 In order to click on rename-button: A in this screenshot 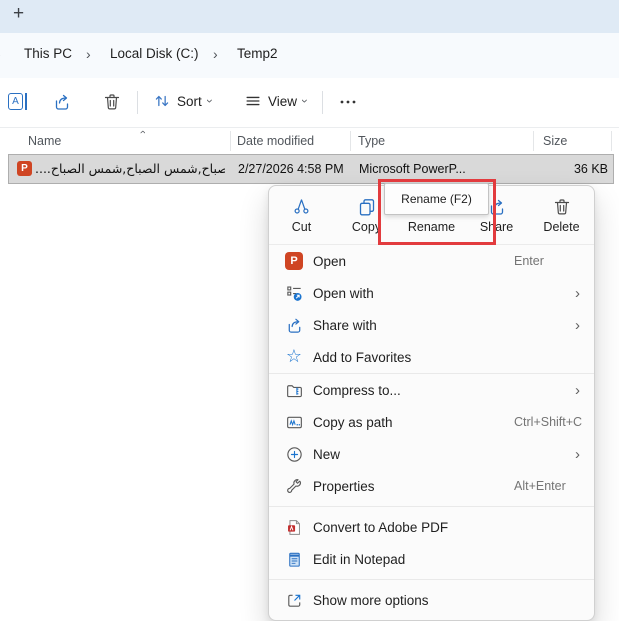, I will do `click(17, 101)`.